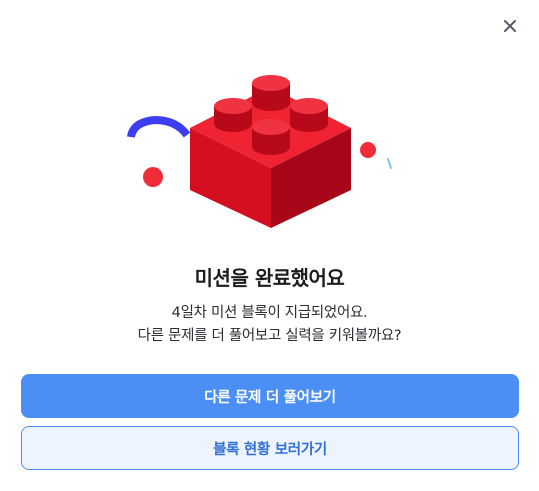 The width and height of the screenshot is (539, 491). I want to click on stud-back, so click(271, 93).